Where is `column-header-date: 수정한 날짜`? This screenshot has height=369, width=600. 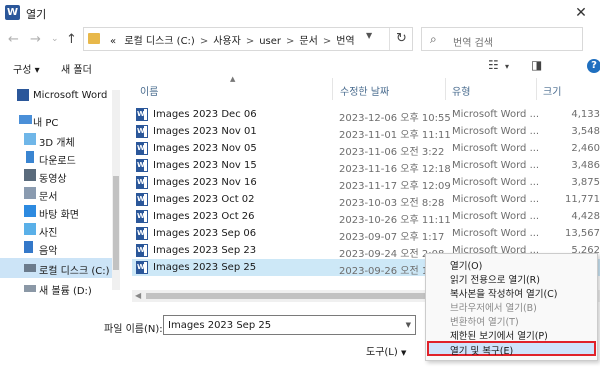
column-header-date: 수정한 날짜 is located at coordinates (364, 90).